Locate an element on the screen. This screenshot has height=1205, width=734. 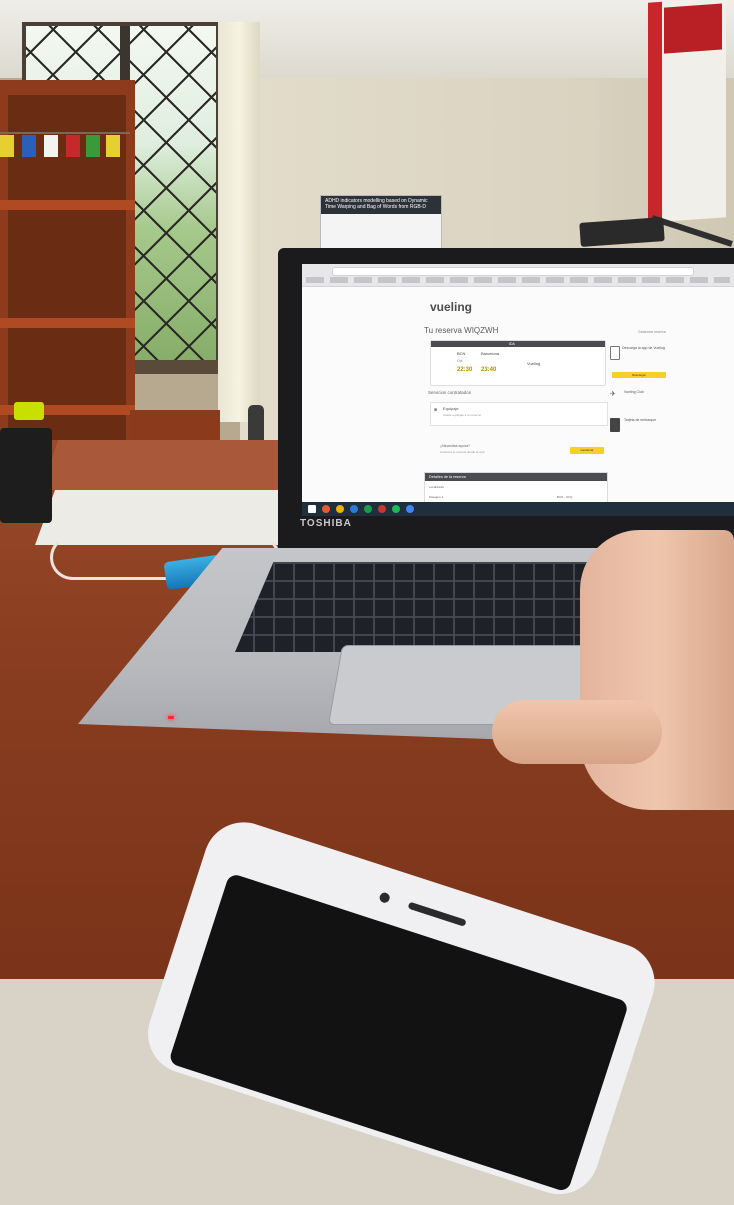
help-description: Gestiona tu reserva desde la web is located at coordinates (462, 452).